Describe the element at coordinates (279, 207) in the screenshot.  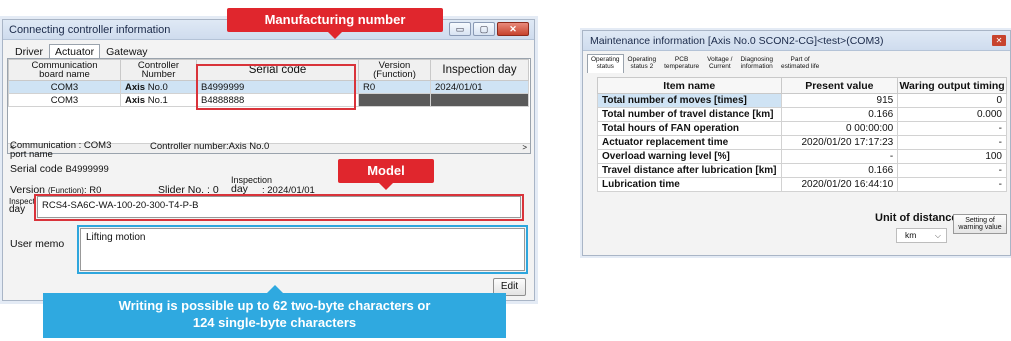
I see `model-highlight` at that location.